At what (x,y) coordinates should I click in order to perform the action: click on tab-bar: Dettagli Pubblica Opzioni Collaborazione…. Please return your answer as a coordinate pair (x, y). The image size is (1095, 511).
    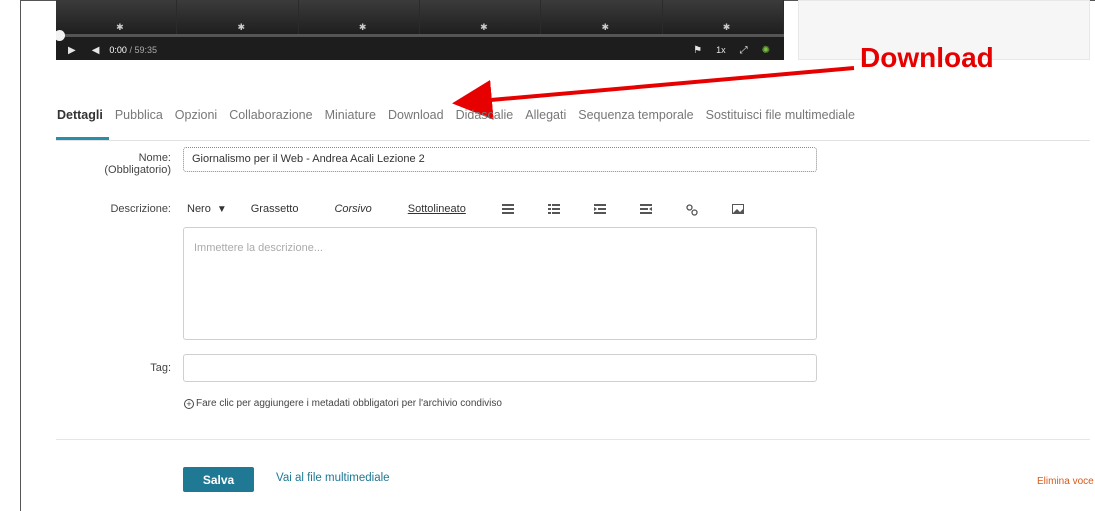
    Looking at the image, I should click on (458, 122).